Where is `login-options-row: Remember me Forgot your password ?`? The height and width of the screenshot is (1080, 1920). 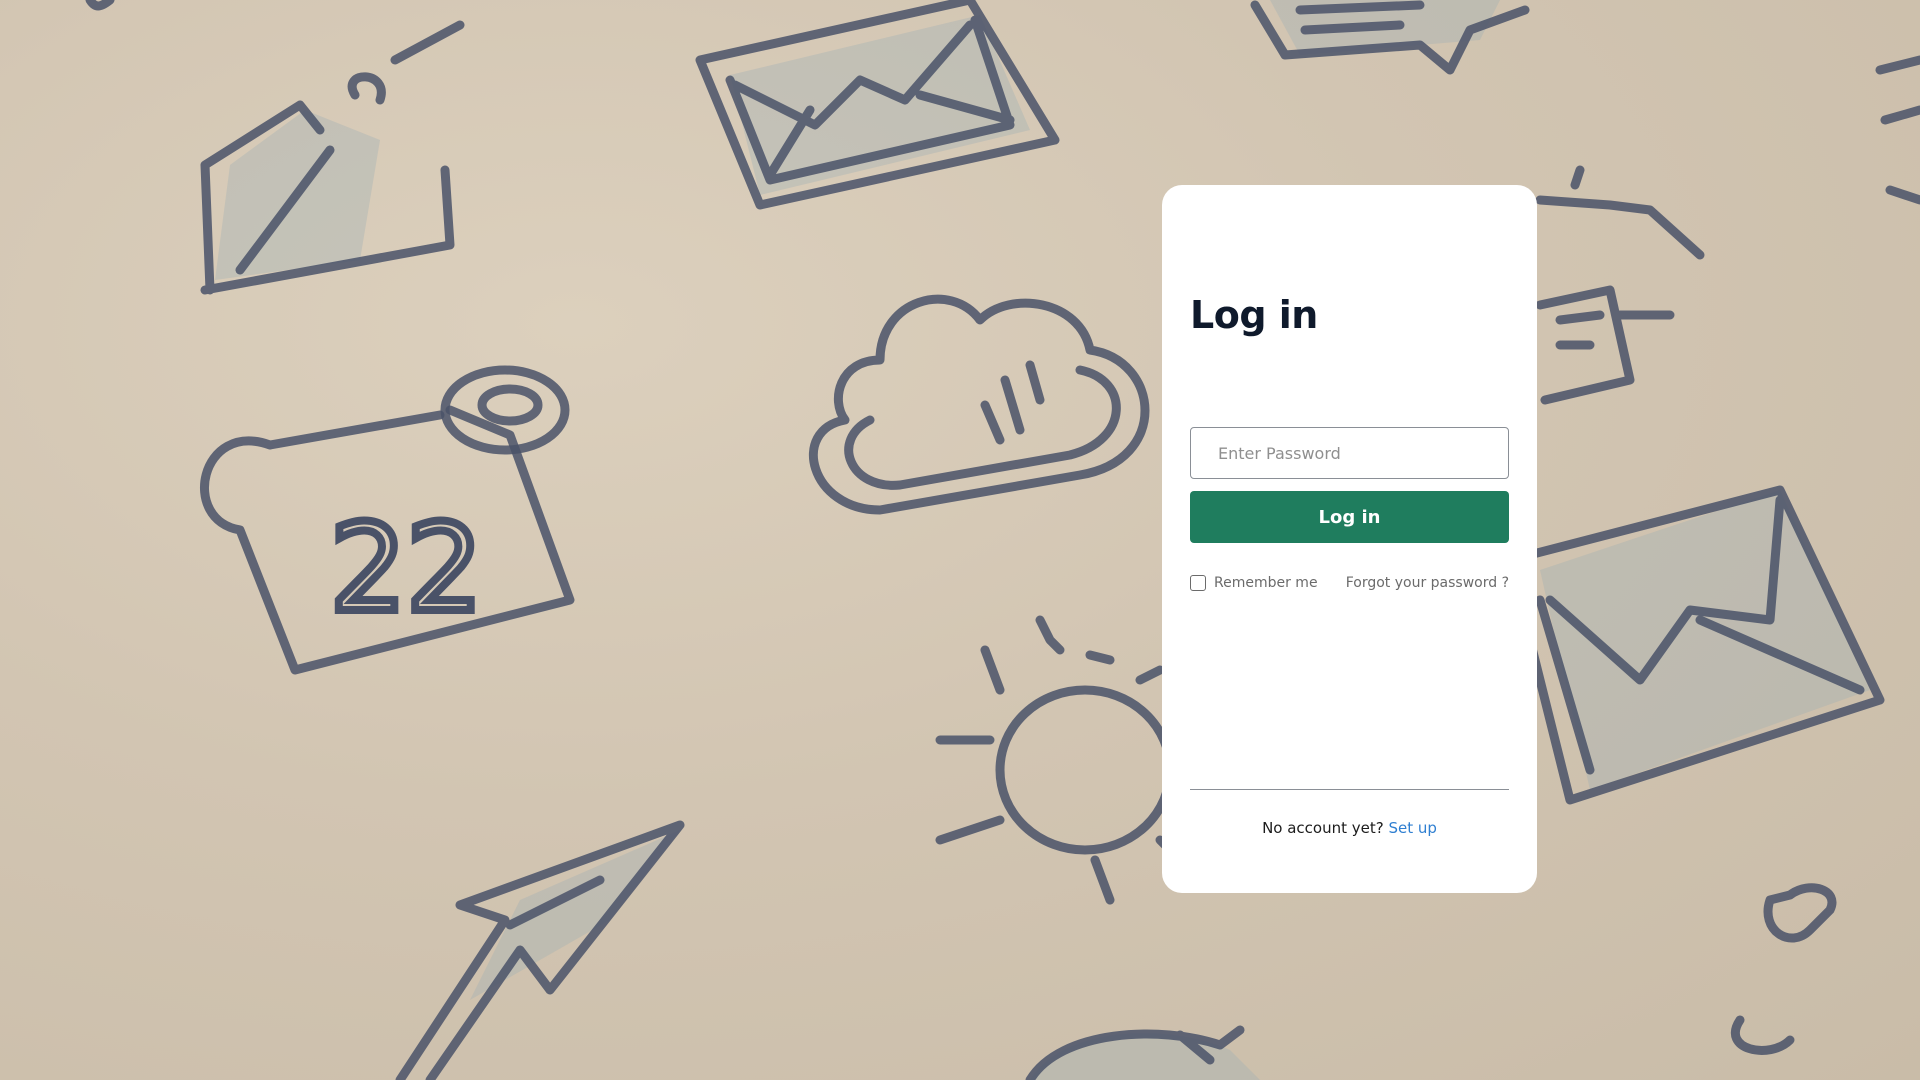 login-options-row: Remember me Forgot your password ? is located at coordinates (1349, 583).